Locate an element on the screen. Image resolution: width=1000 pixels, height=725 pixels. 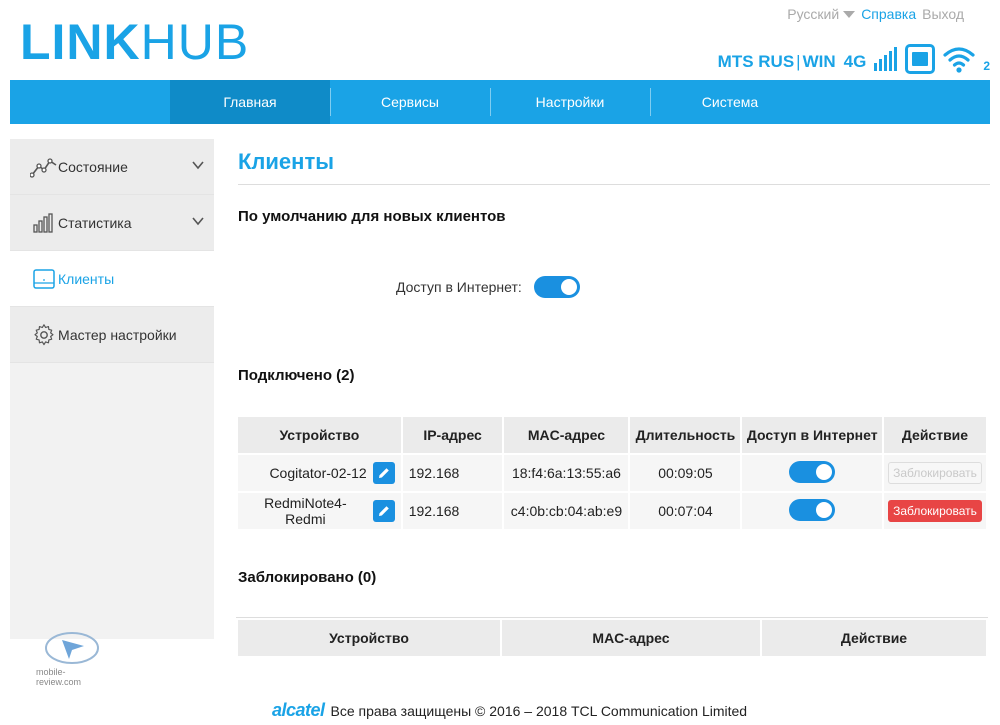
sidebar-item-label: Статистика is located at coordinates (95, 222).